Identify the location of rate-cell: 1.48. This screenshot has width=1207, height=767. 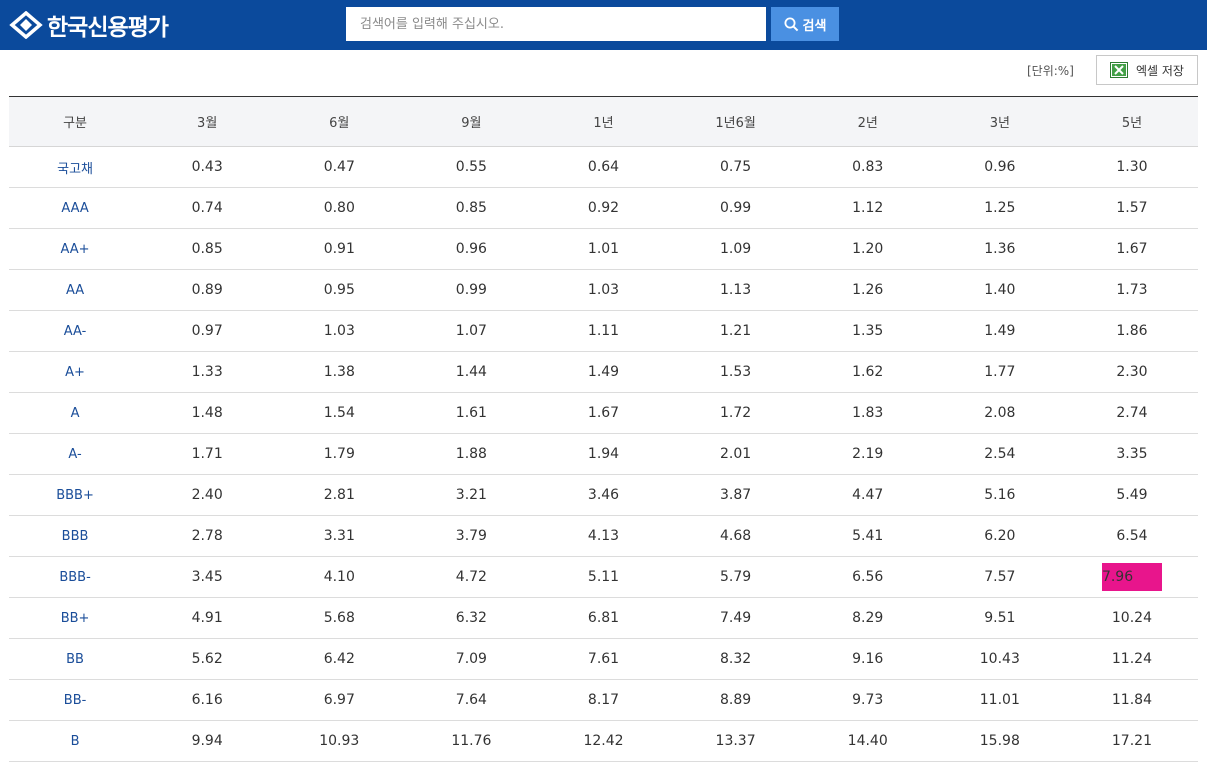
(207, 413).